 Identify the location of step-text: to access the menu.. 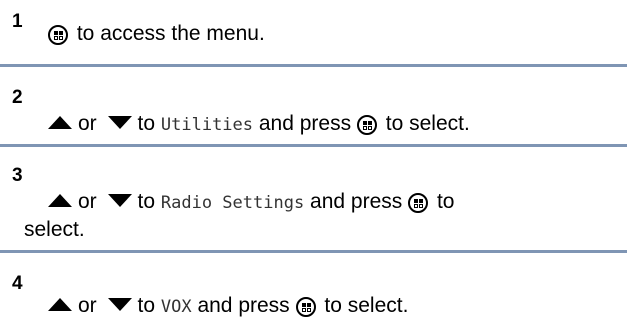
(156, 34).